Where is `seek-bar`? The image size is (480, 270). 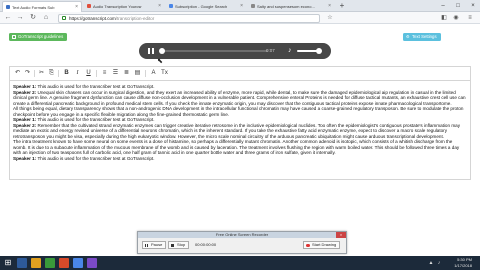
seek-bar is located at coordinates (214, 51).